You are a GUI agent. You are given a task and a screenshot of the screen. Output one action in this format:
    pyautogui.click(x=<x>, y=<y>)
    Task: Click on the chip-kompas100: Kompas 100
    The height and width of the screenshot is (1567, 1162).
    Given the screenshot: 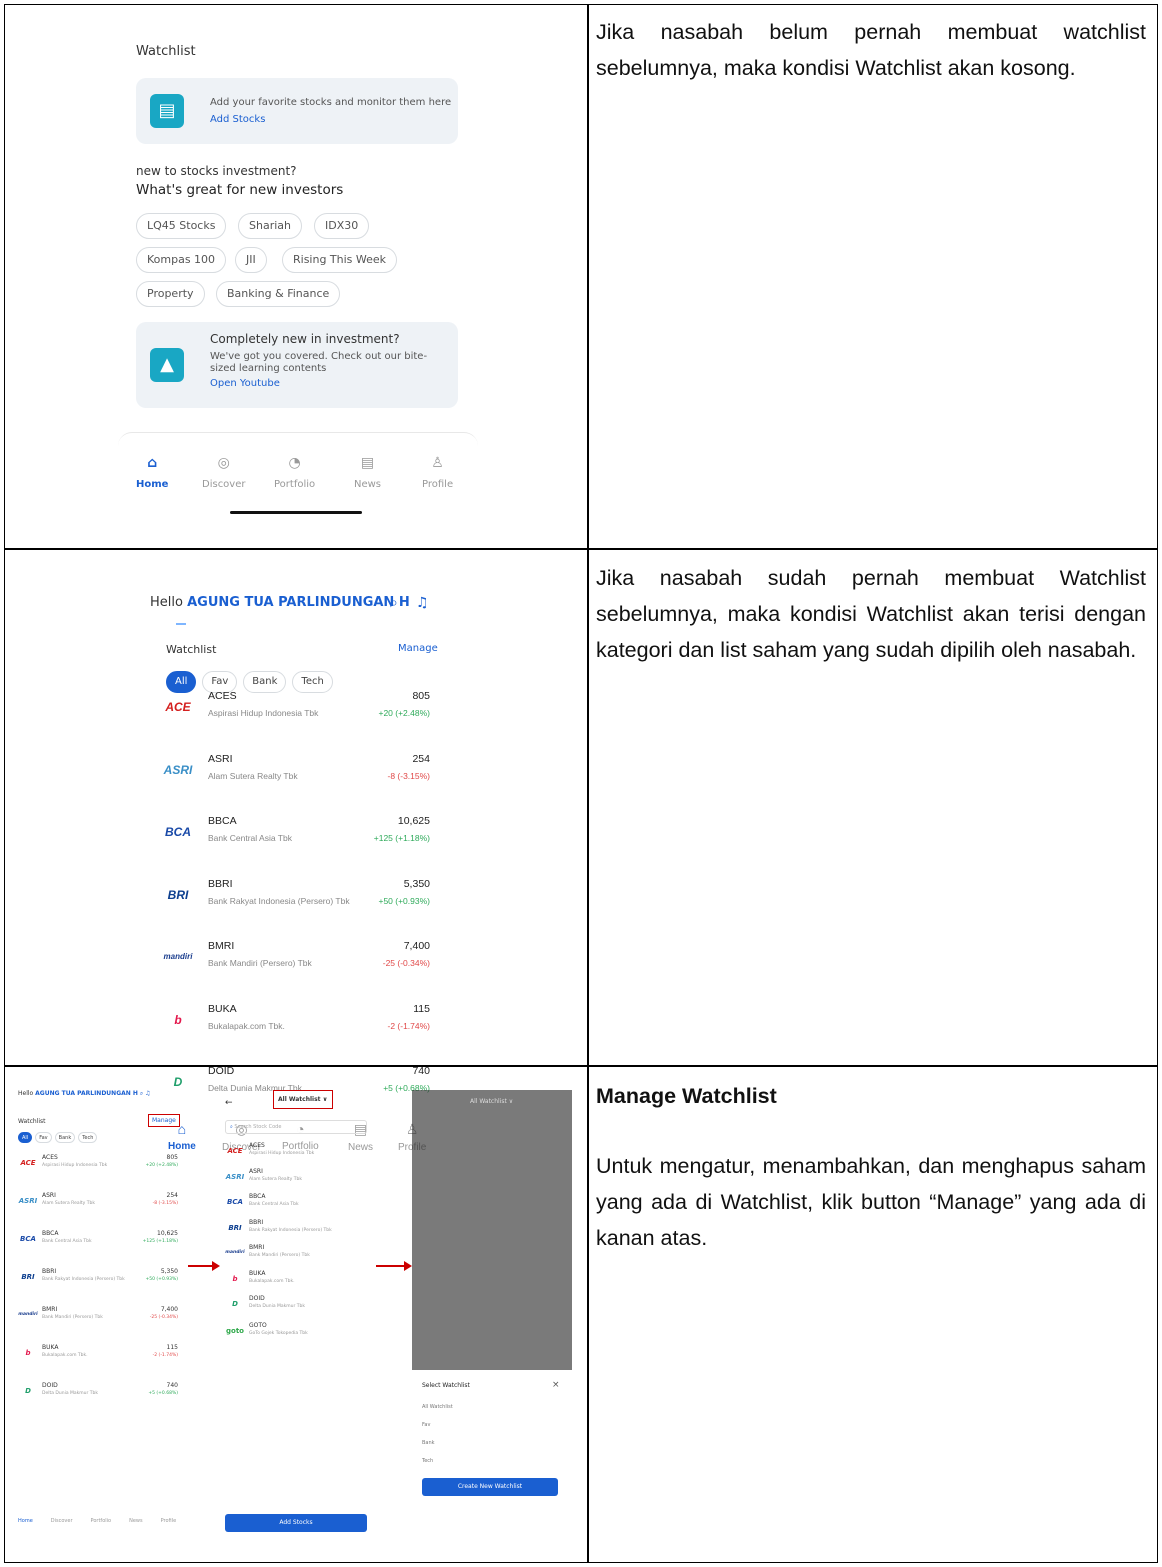 What is the action you would take?
    pyautogui.click(x=181, y=260)
    